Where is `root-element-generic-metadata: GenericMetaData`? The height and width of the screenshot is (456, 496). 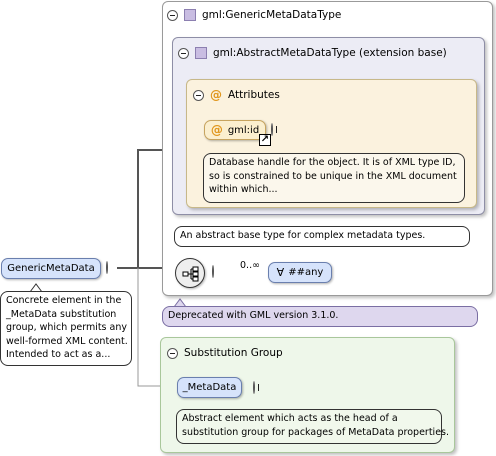
root-element-generic-metadata: GenericMetaData is located at coordinates (51, 268).